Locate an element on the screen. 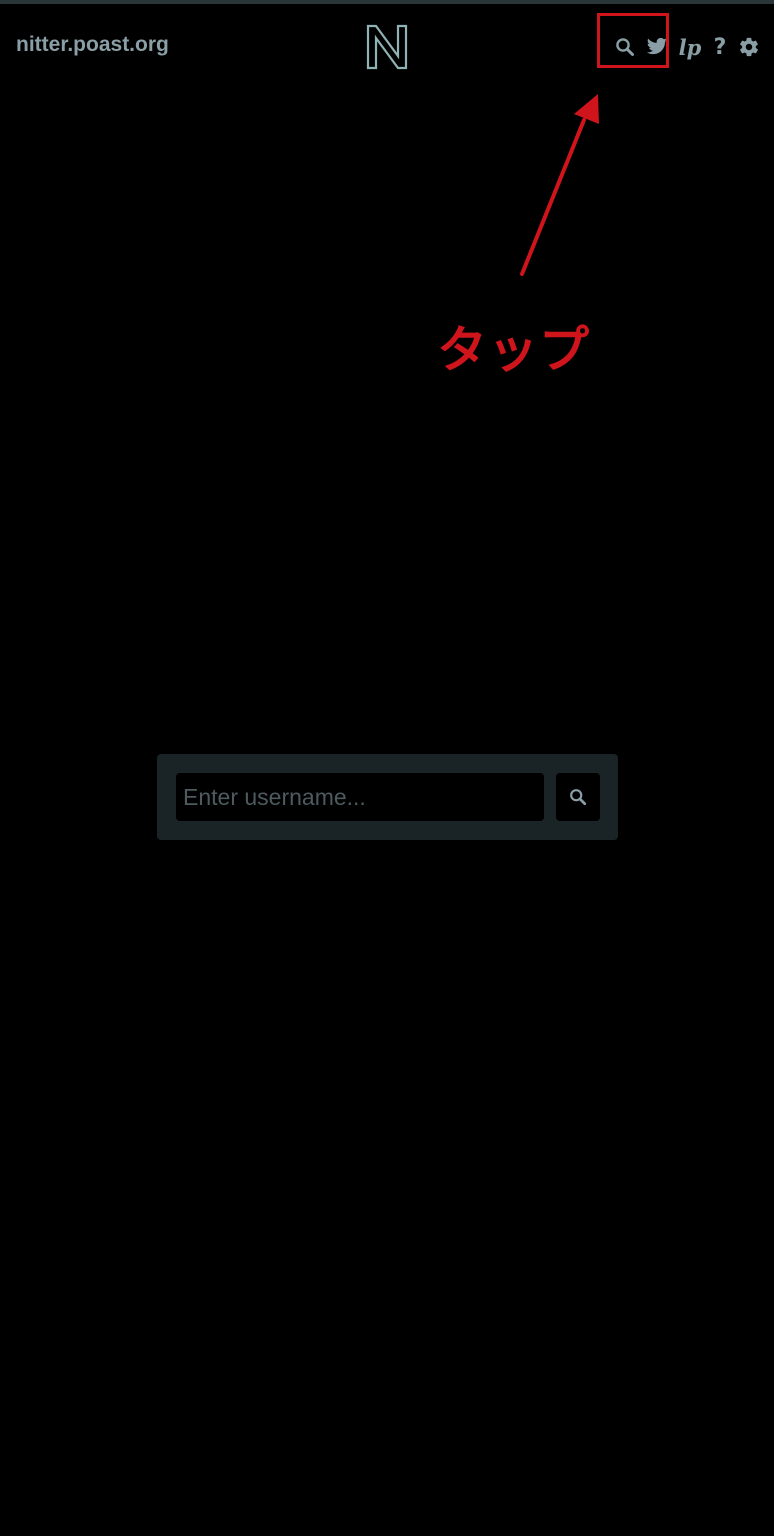  help-icon: ? is located at coordinates (720, 47).